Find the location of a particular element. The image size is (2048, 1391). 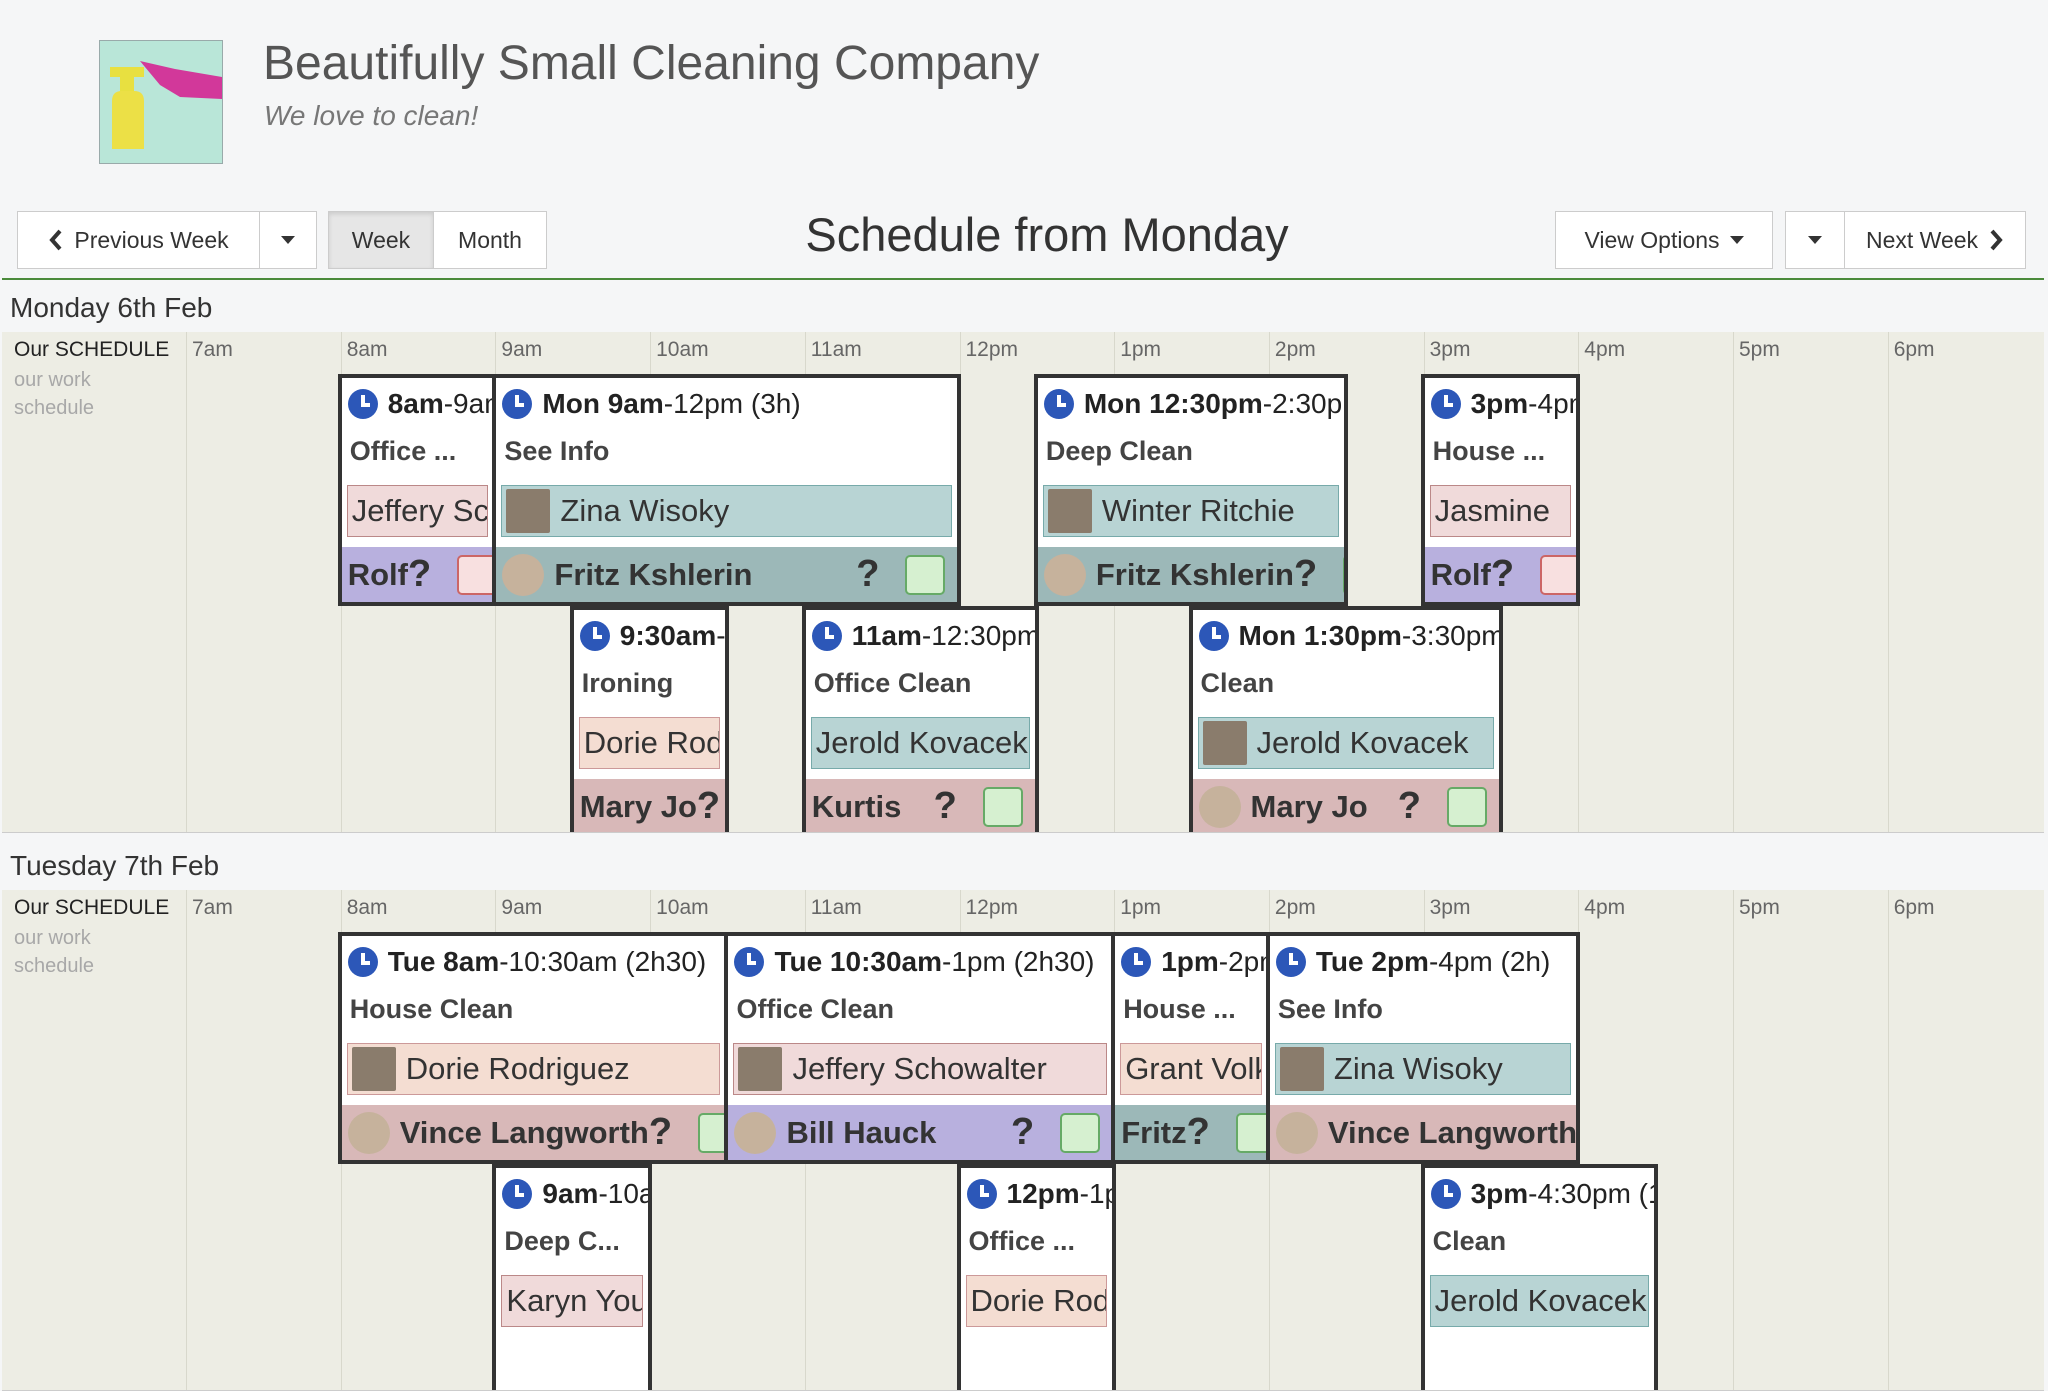

job-time-row: Mon 1:30pm-3:30pm (2h) is located at coordinates (1350, 636).